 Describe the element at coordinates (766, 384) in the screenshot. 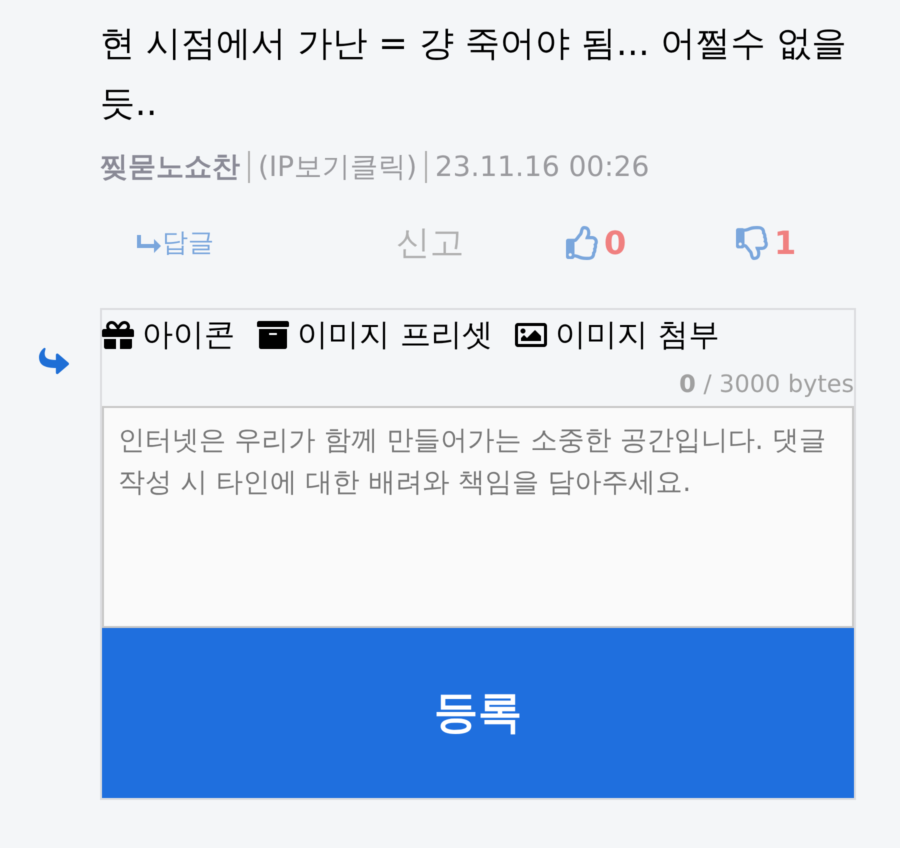

I see `byte-counter: 0 / 3000 bytes` at that location.